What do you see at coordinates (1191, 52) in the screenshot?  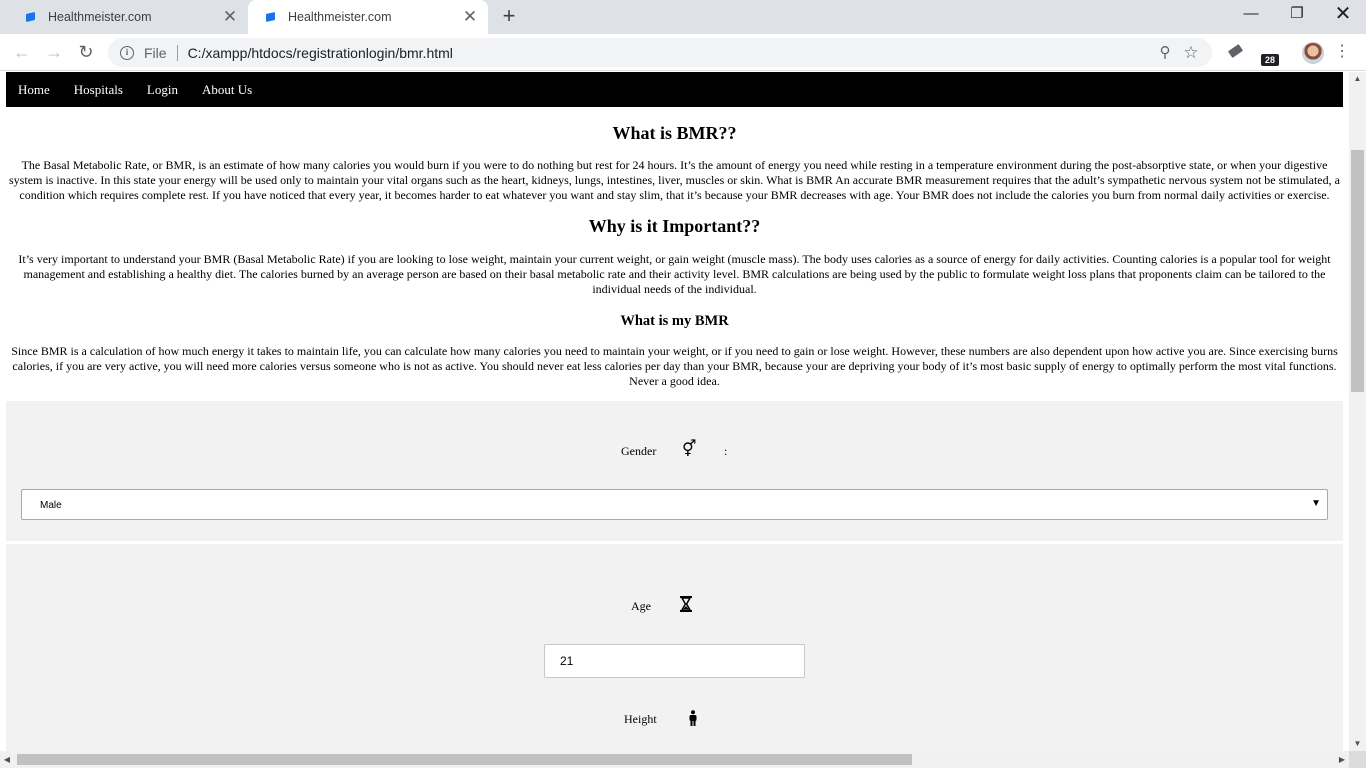 I see `bookmark-star-icon: ☆` at bounding box center [1191, 52].